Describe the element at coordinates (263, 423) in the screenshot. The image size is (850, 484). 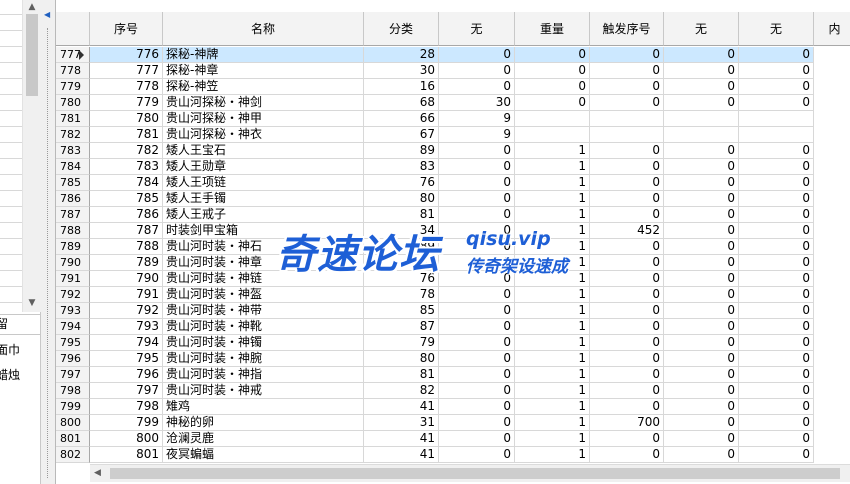
I see `table-cell: 神秘的卵` at that location.